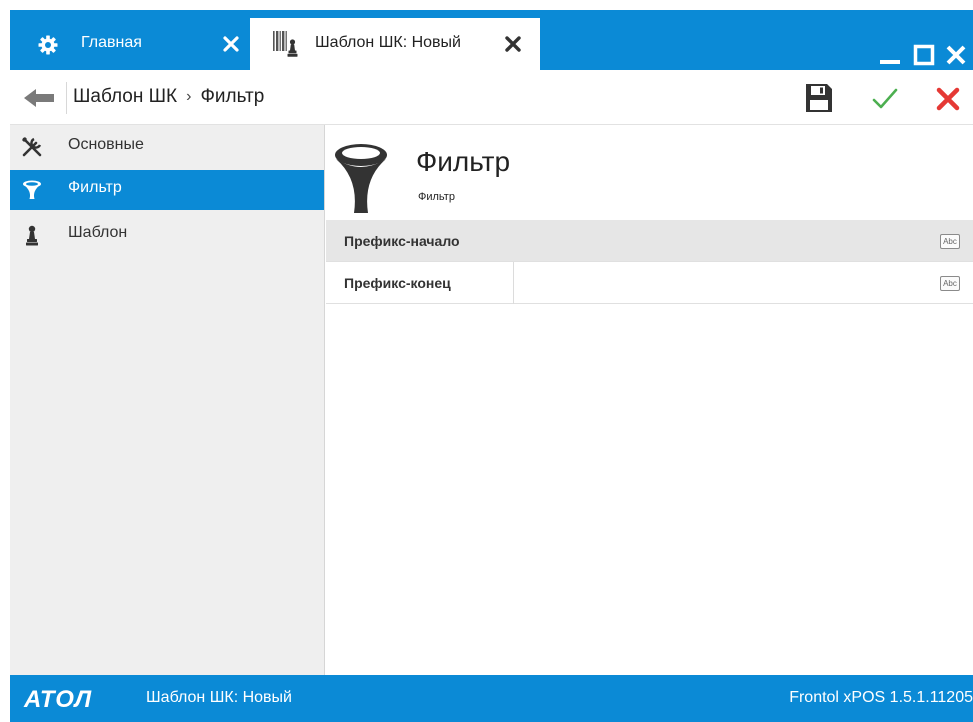 This screenshot has height=722, width=973. What do you see at coordinates (436, 197) in the screenshot?
I see `page-subtitle: Фильтр` at bounding box center [436, 197].